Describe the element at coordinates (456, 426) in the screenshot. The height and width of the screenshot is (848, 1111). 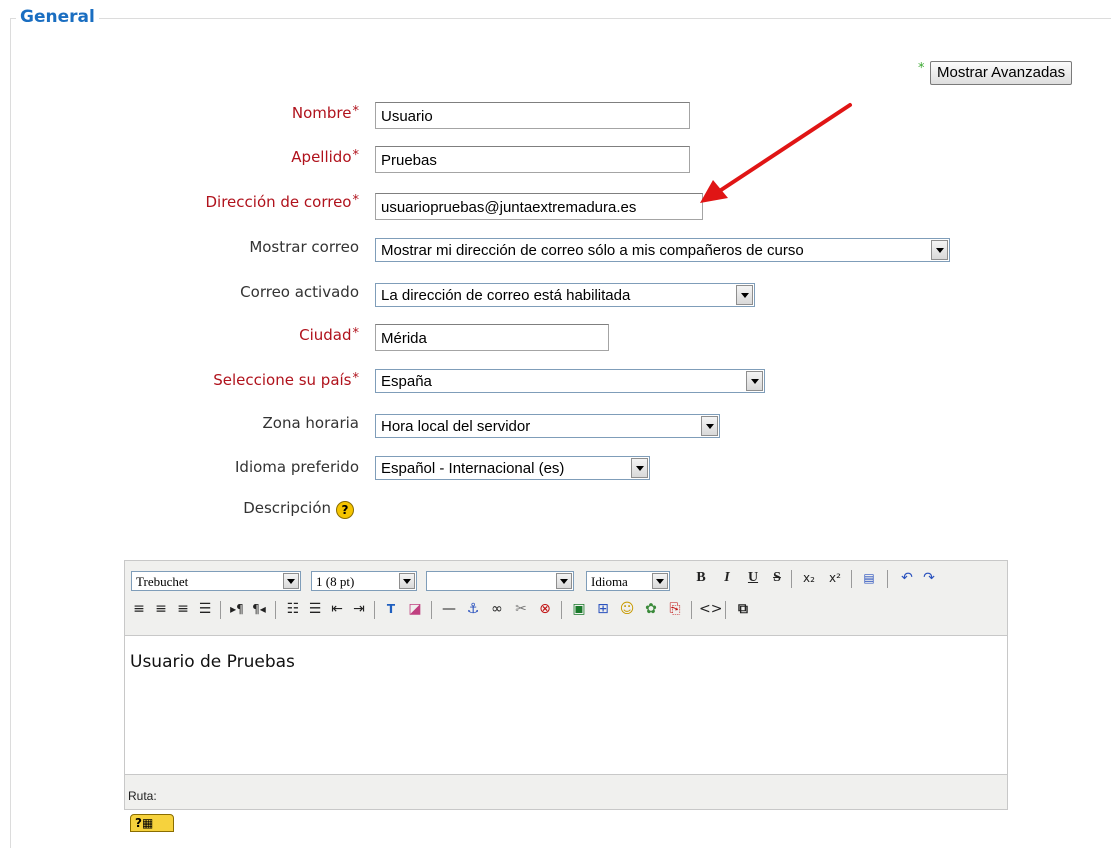
I see `zona-value: Hora local del servidor` at that location.